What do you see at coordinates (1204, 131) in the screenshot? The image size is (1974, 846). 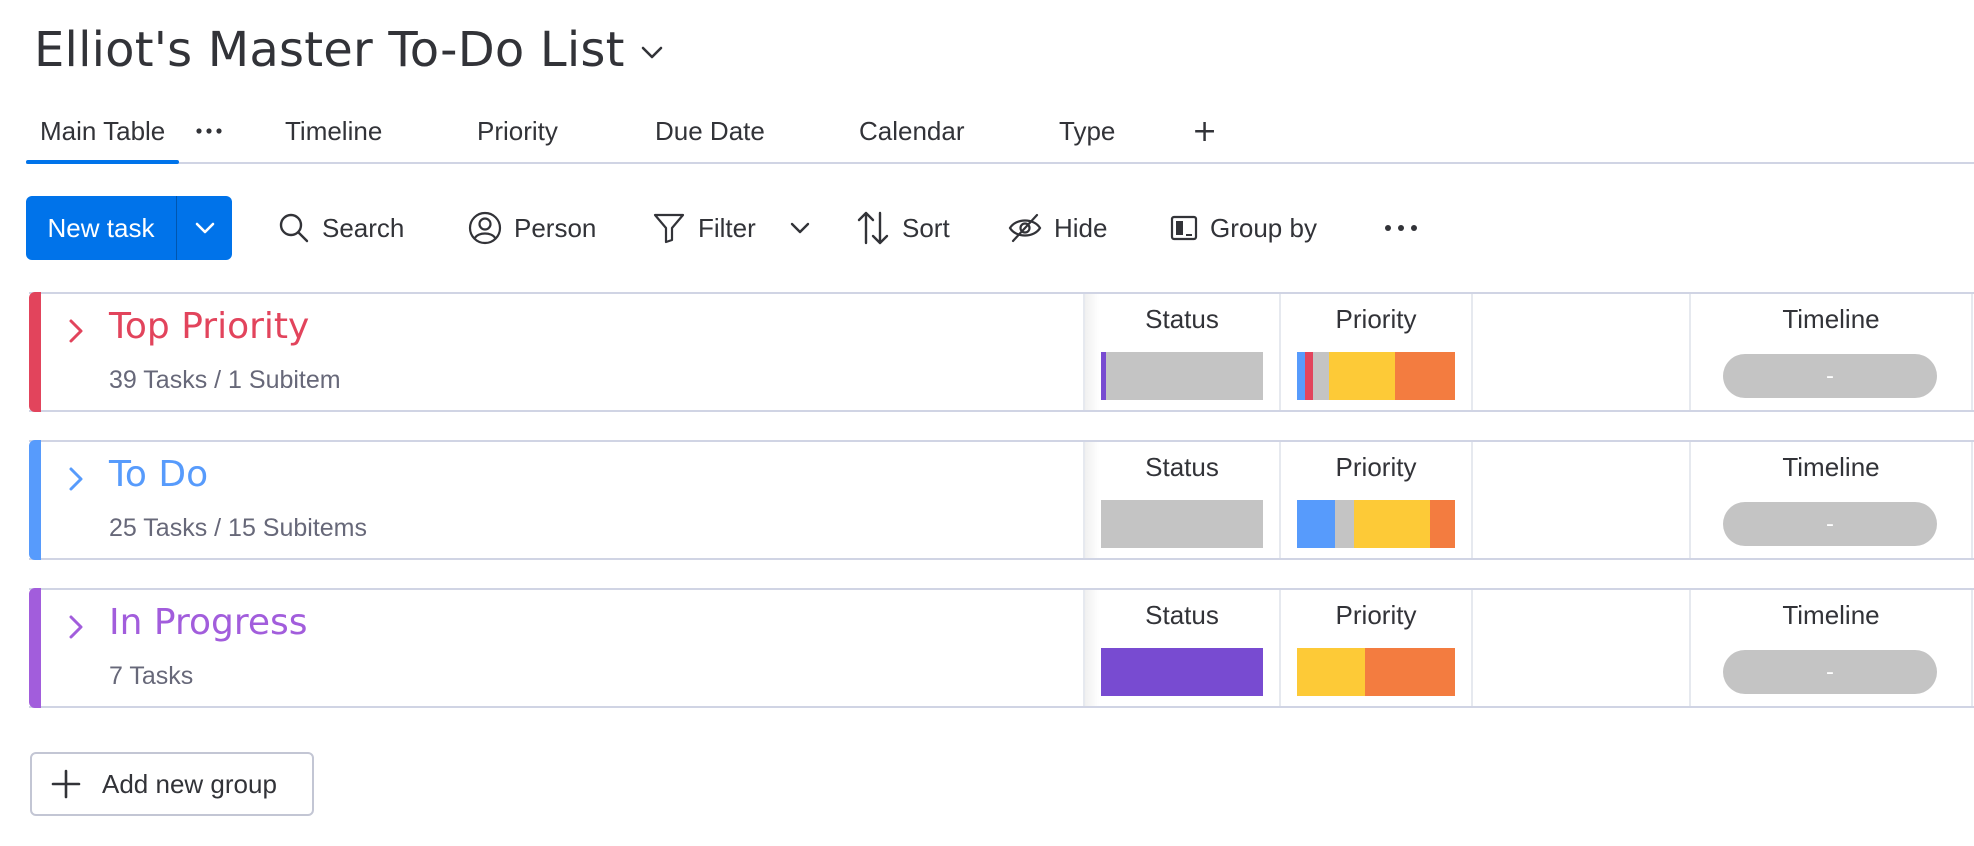 I see `add-view-button: +` at bounding box center [1204, 131].